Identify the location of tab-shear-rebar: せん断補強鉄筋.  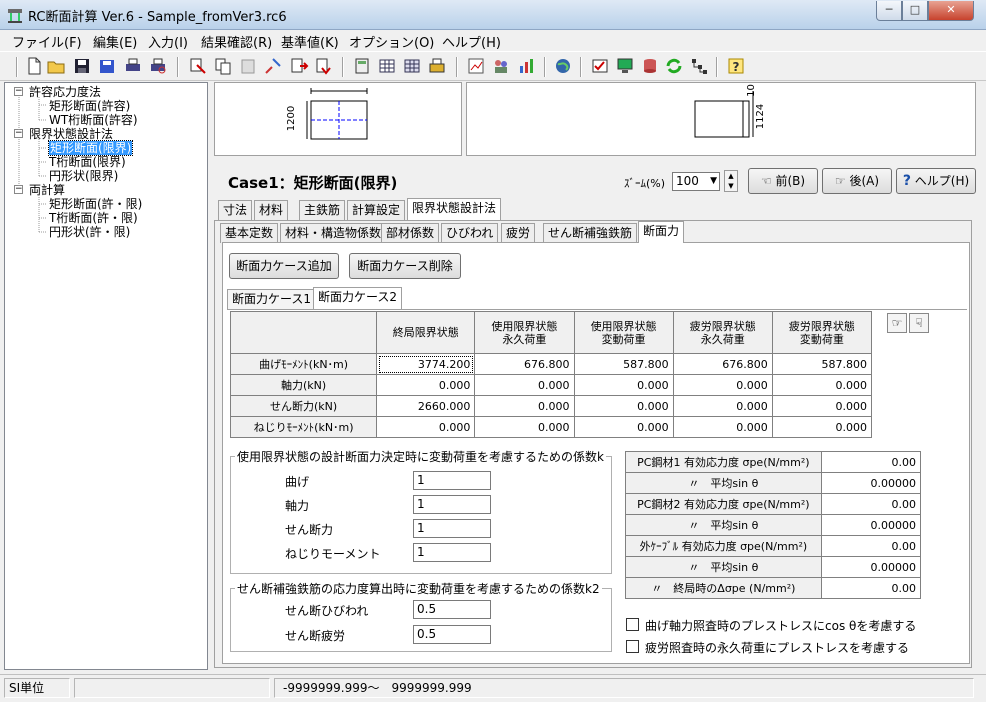
(590, 233).